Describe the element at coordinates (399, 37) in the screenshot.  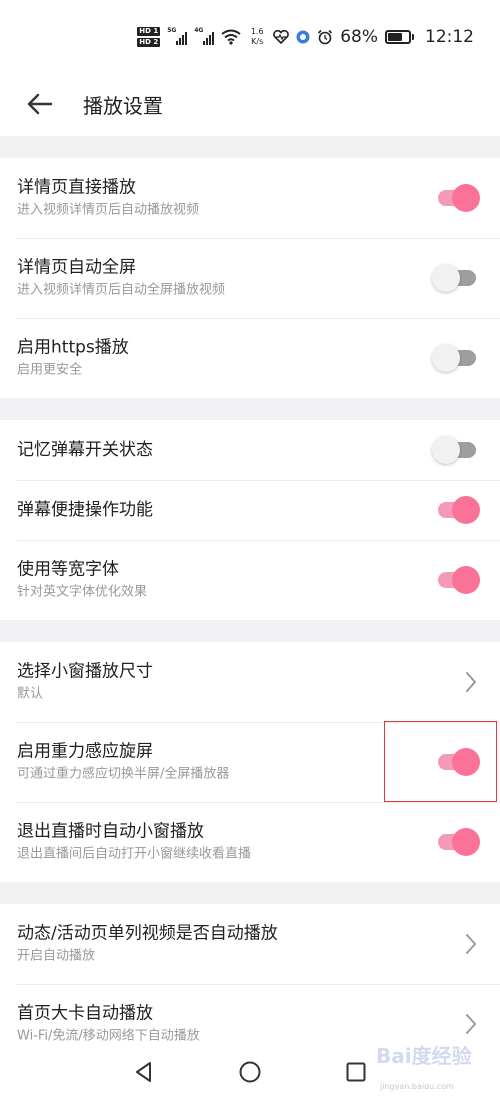
I see `battery-icon` at that location.